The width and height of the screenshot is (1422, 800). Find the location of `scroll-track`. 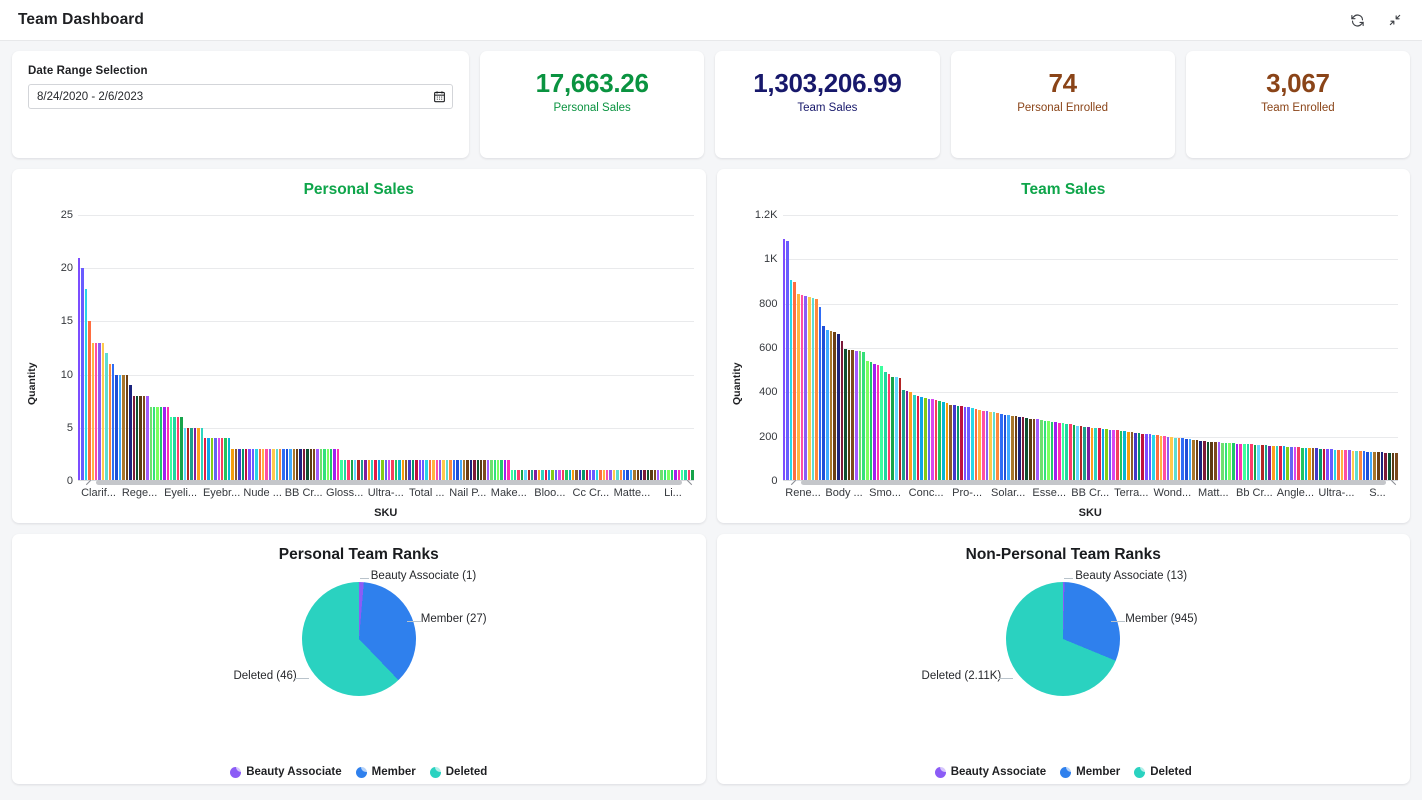

scroll-track is located at coordinates (389, 482).